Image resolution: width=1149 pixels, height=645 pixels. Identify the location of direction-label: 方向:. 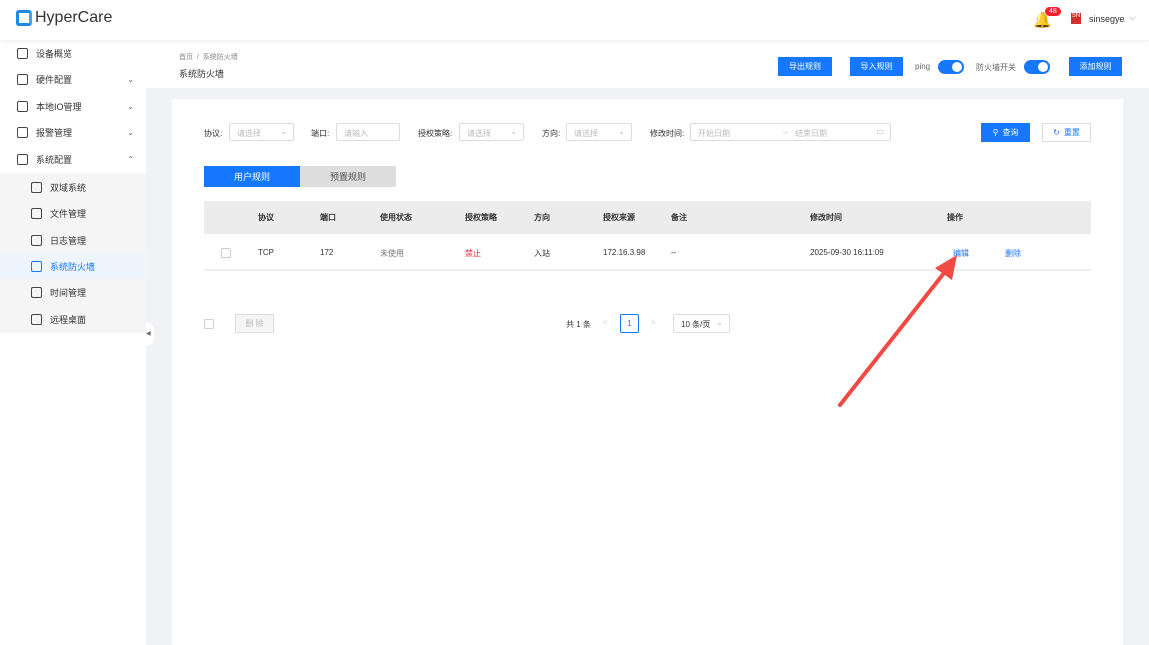
(551, 133).